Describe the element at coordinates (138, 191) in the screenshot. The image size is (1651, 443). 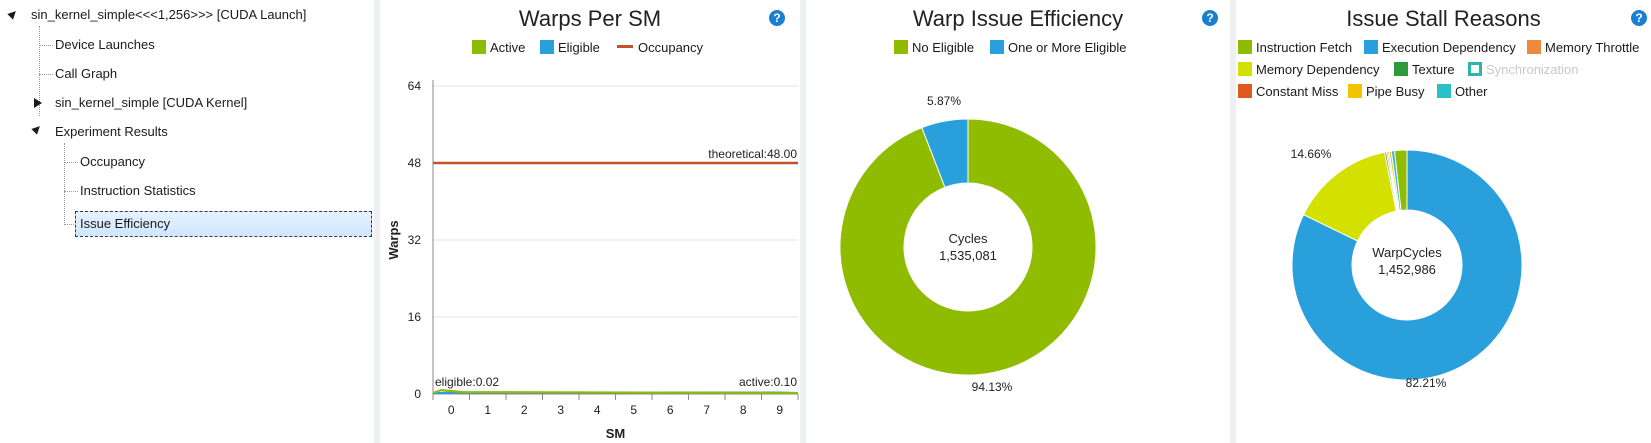
I see `tree-item-instruction-statistics: Instruction Statistics` at that location.